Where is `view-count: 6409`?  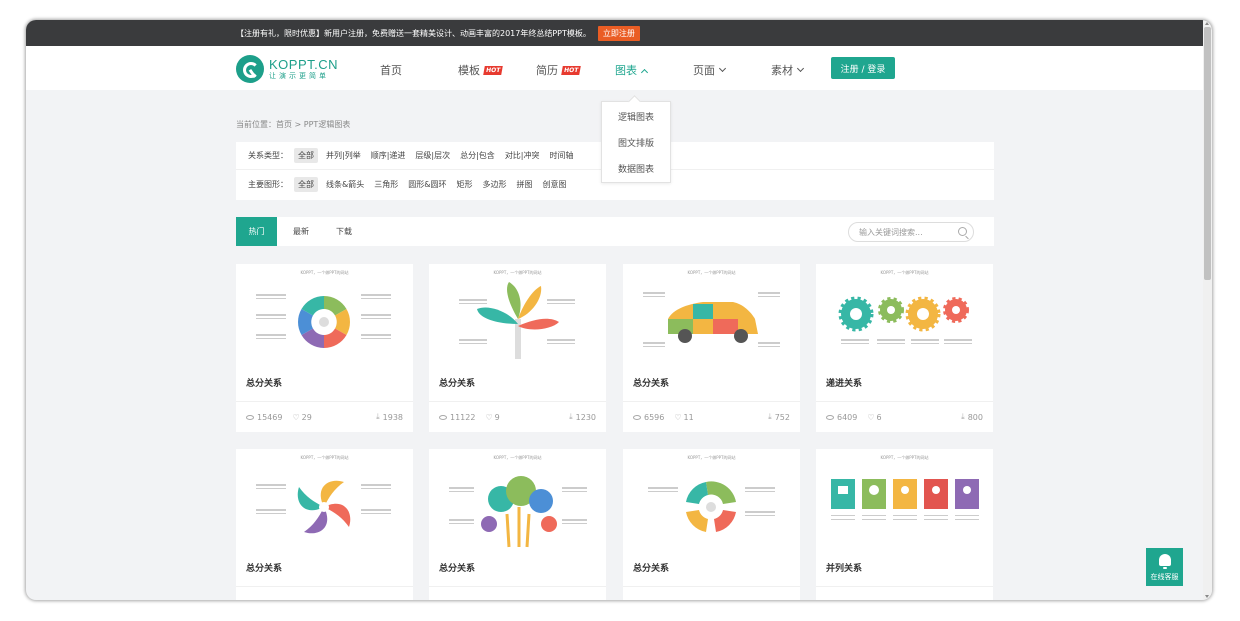 view-count: 6409 is located at coordinates (847, 417).